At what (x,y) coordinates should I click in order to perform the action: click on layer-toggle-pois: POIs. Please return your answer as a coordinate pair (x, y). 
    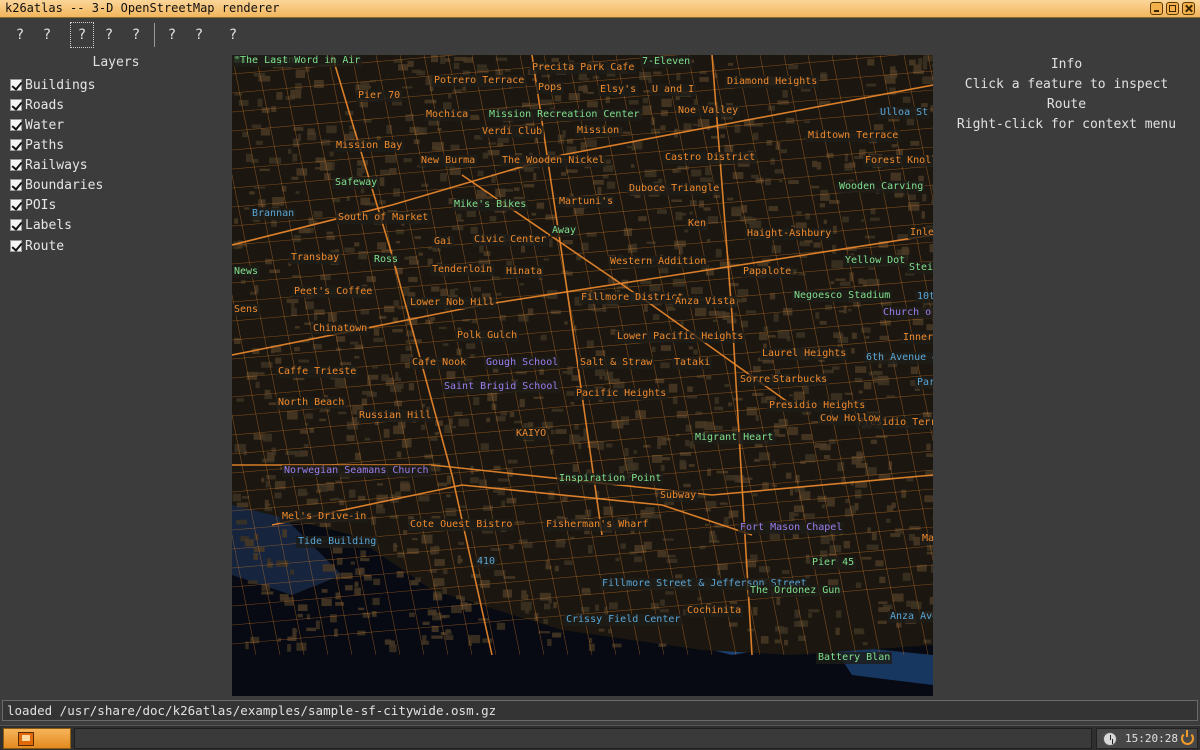
    Looking at the image, I should click on (33, 205).